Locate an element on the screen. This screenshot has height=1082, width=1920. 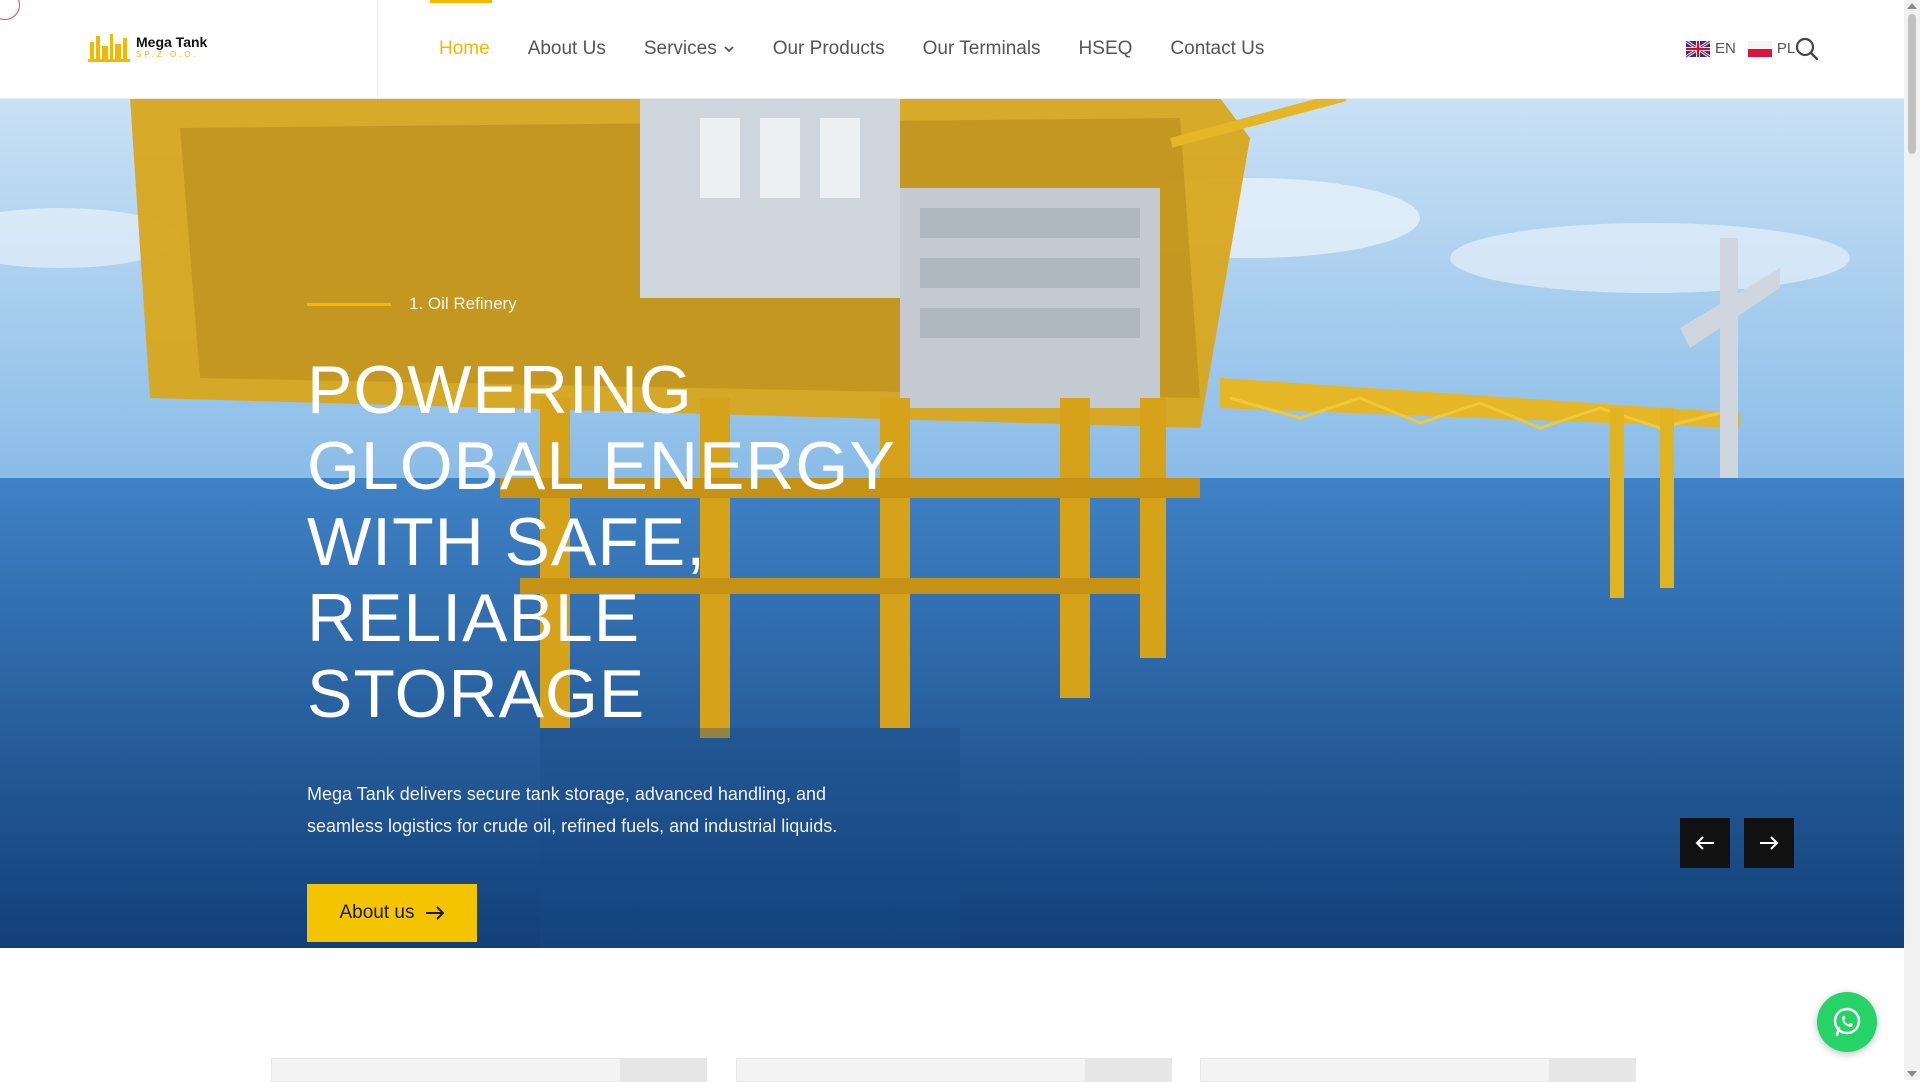
lang-pl: PL is located at coordinates (1771, 48).